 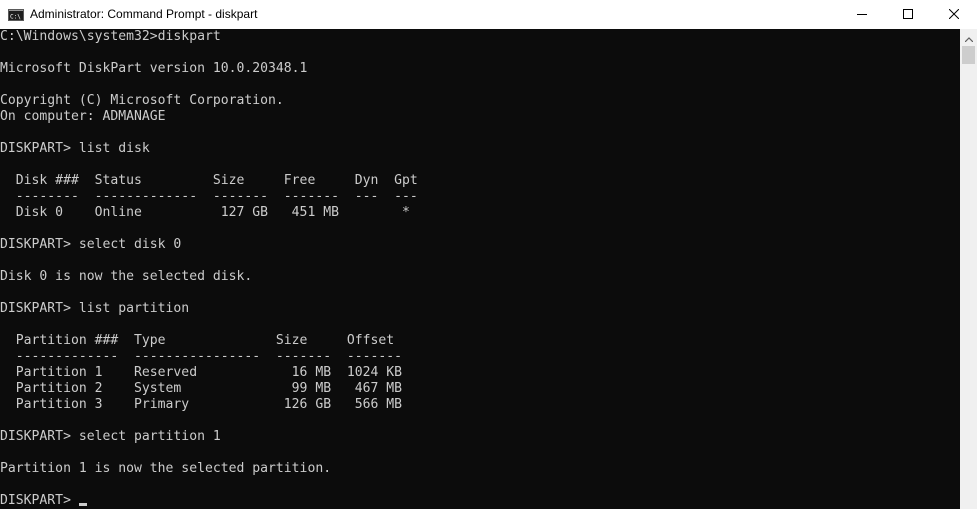 What do you see at coordinates (15, 17) in the screenshot?
I see `svg-text: C:\` at bounding box center [15, 17].